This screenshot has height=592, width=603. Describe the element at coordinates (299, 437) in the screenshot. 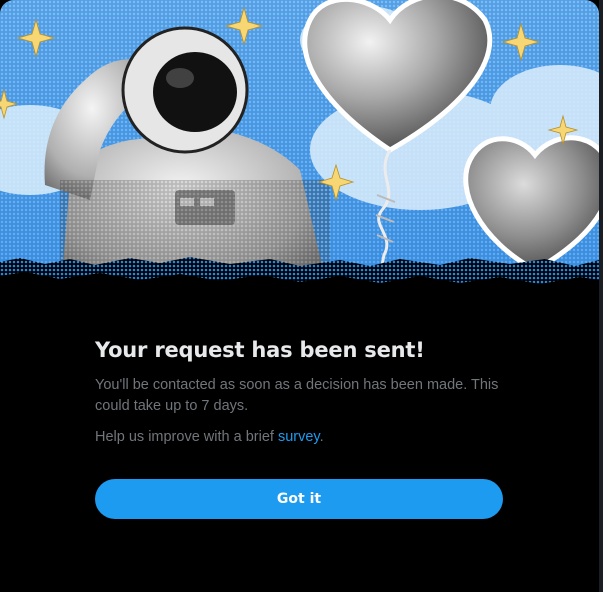

I see `survey-link: survey` at that location.